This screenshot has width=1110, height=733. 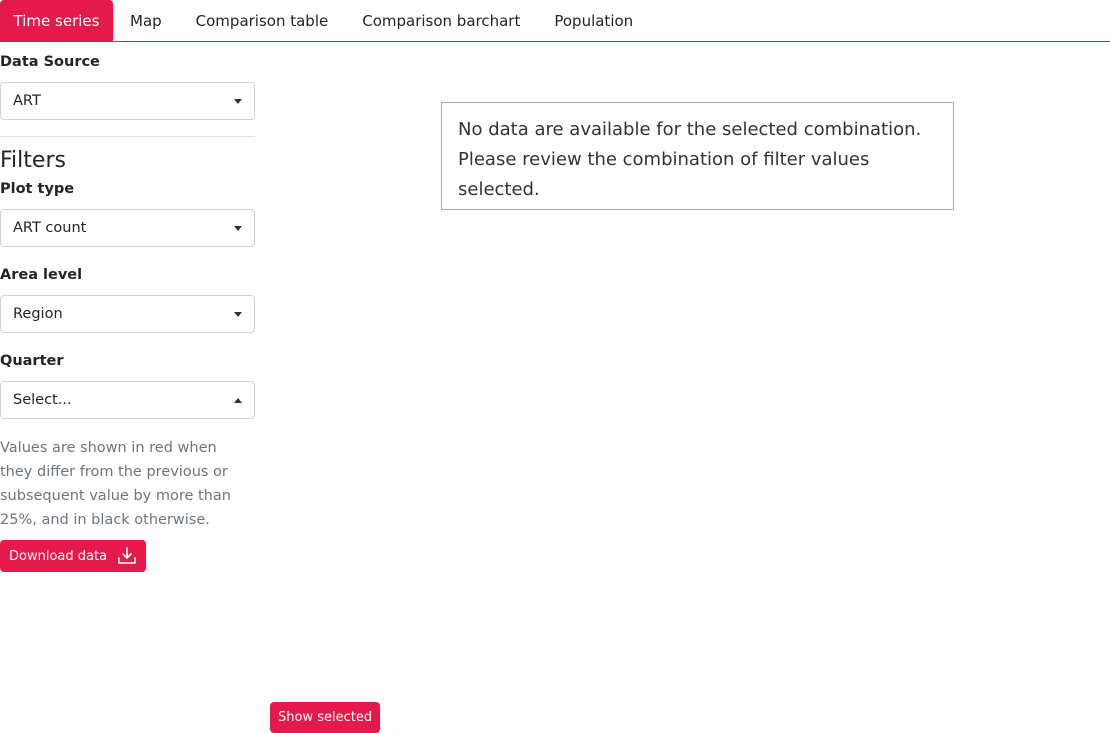 I want to click on show-selected-label: Show selected, so click(x=325, y=717).